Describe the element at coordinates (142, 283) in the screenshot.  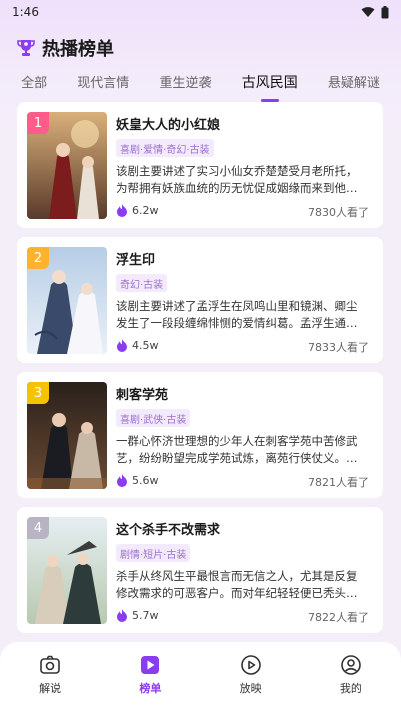
I see `genre-tags: 奇幻·古装` at that location.